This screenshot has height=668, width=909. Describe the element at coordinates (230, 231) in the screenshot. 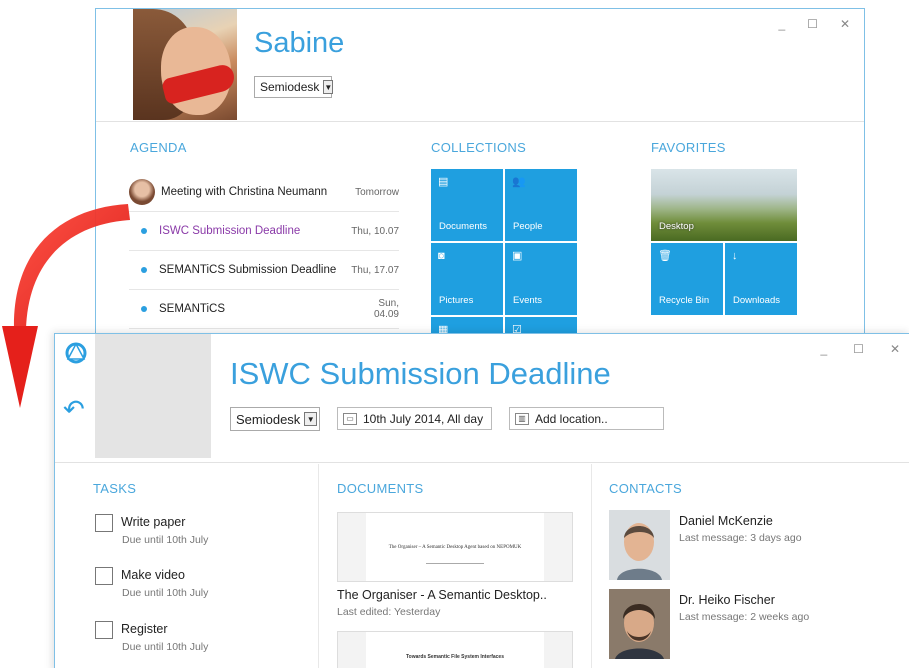

I see `agenda-item-label: ISWC Submission Deadline` at that location.